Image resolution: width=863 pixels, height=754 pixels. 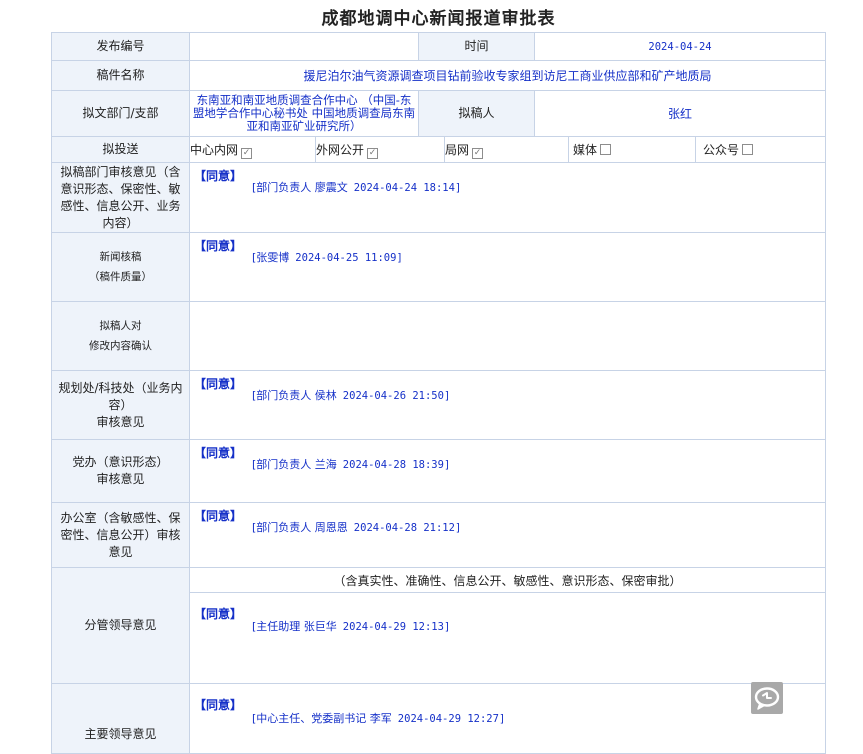 What do you see at coordinates (120, 197) in the screenshot?
I see `drafting-dept-review-label: 拟稿部门审核意见（含意识形态、保密性、敏感性、信息公开、业务内容）` at bounding box center [120, 197].